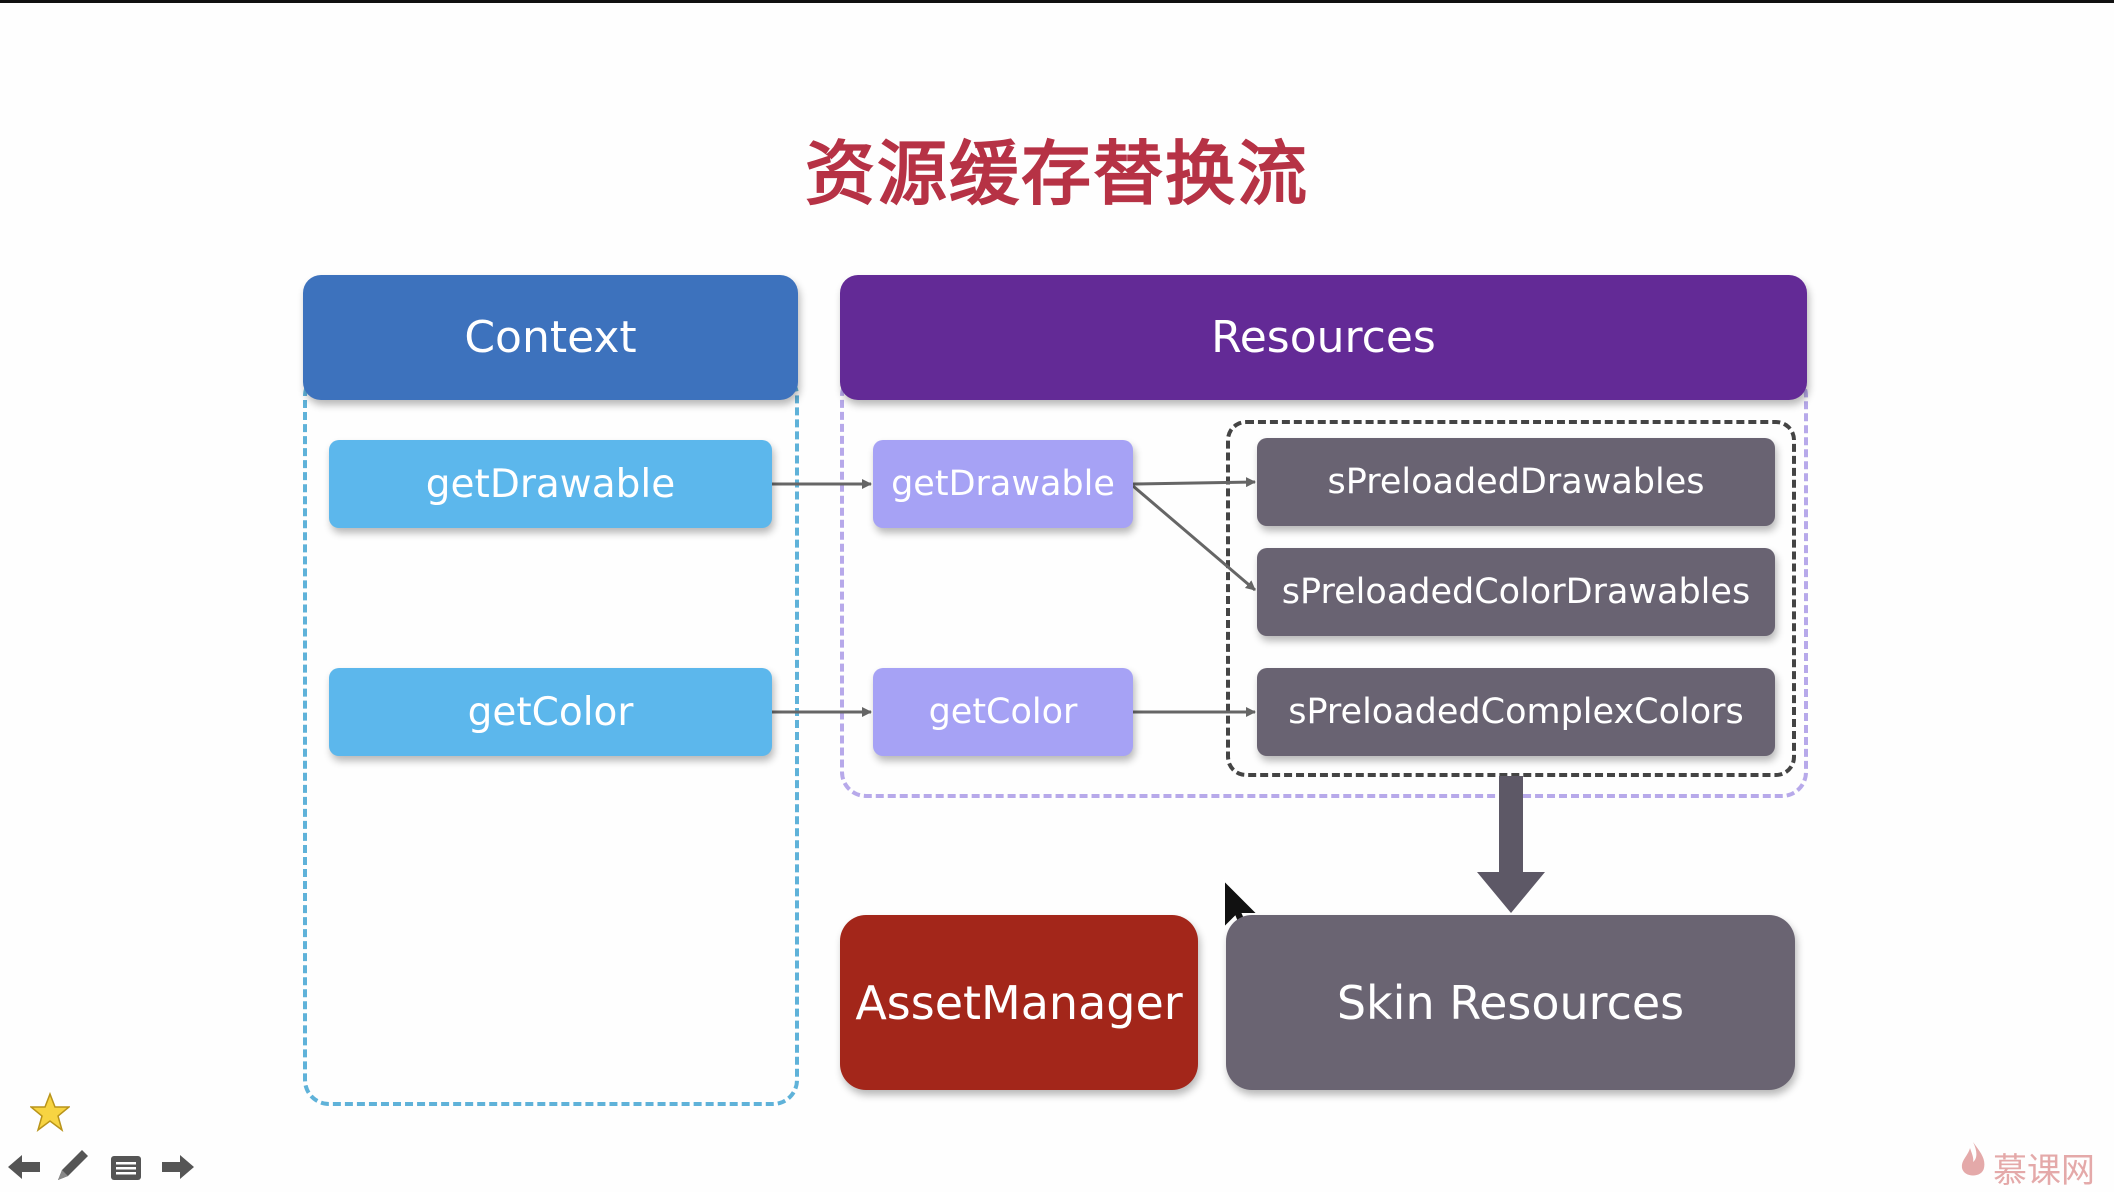 Image resolution: width=2114 pixels, height=1192 pixels. I want to click on star-icon, so click(50, 1112).